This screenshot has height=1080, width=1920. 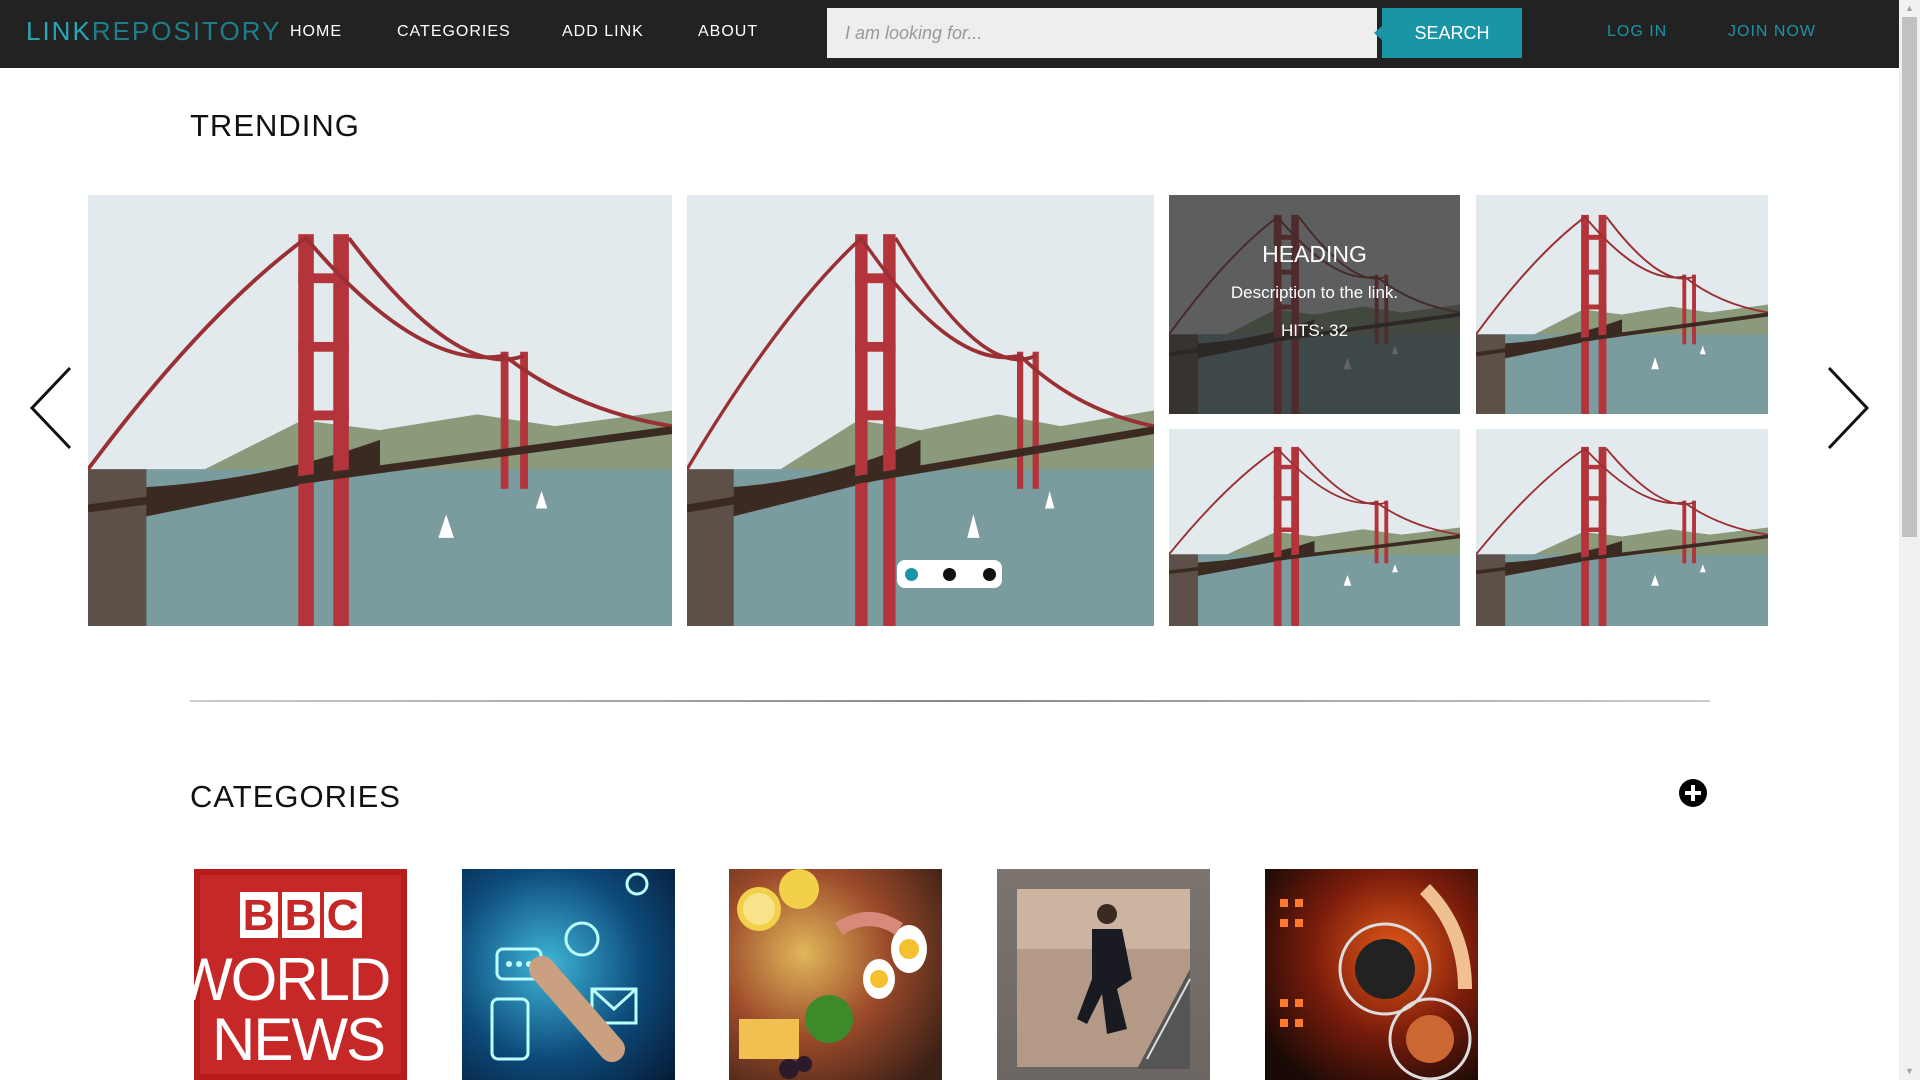 What do you see at coordinates (1772, 32) in the screenshot?
I see `join-now-link: JOIN NOW` at bounding box center [1772, 32].